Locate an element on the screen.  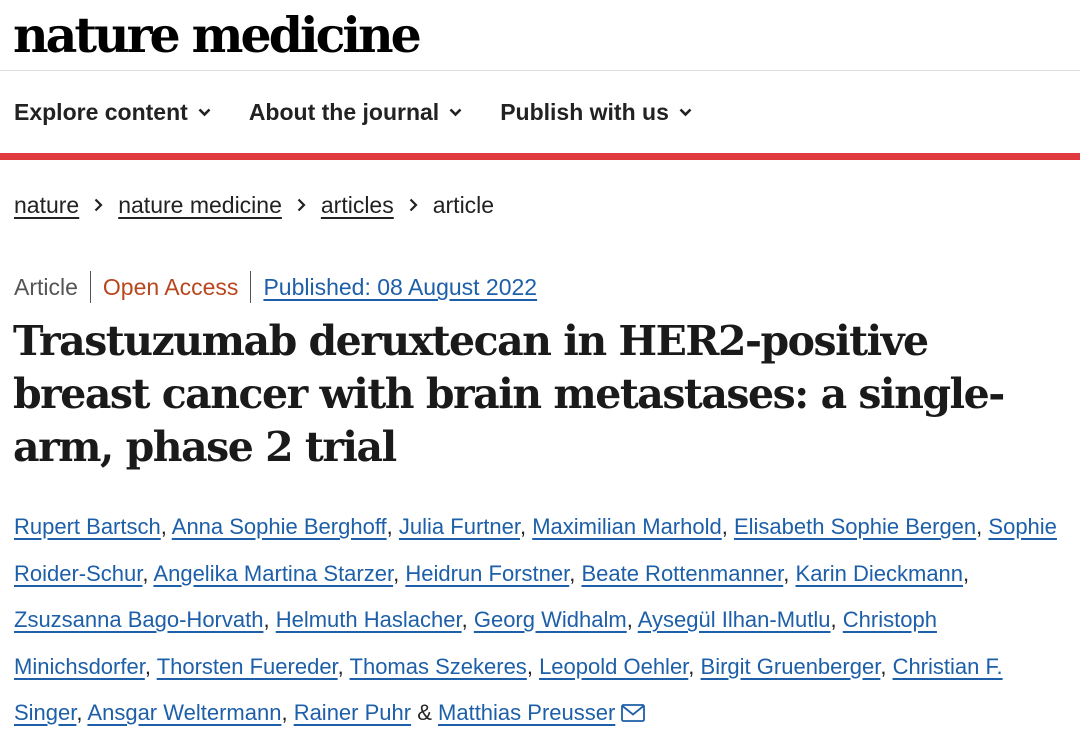
header-divider is located at coordinates (540, 70).